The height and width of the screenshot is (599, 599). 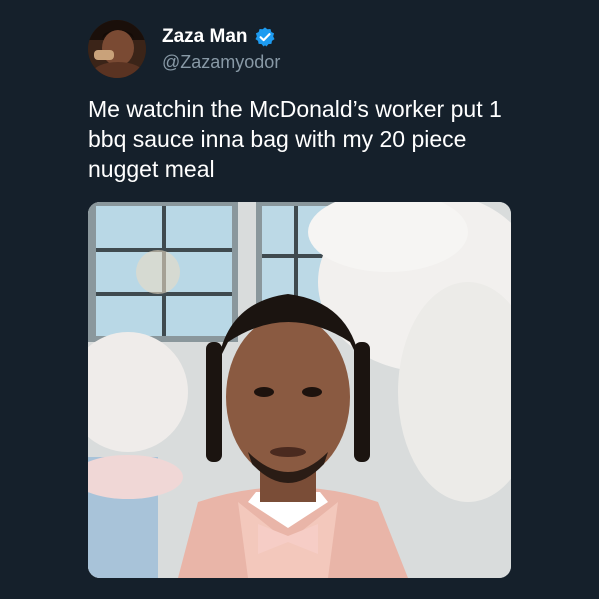 What do you see at coordinates (265, 37) in the screenshot?
I see `verified-badge-icon` at bounding box center [265, 37].